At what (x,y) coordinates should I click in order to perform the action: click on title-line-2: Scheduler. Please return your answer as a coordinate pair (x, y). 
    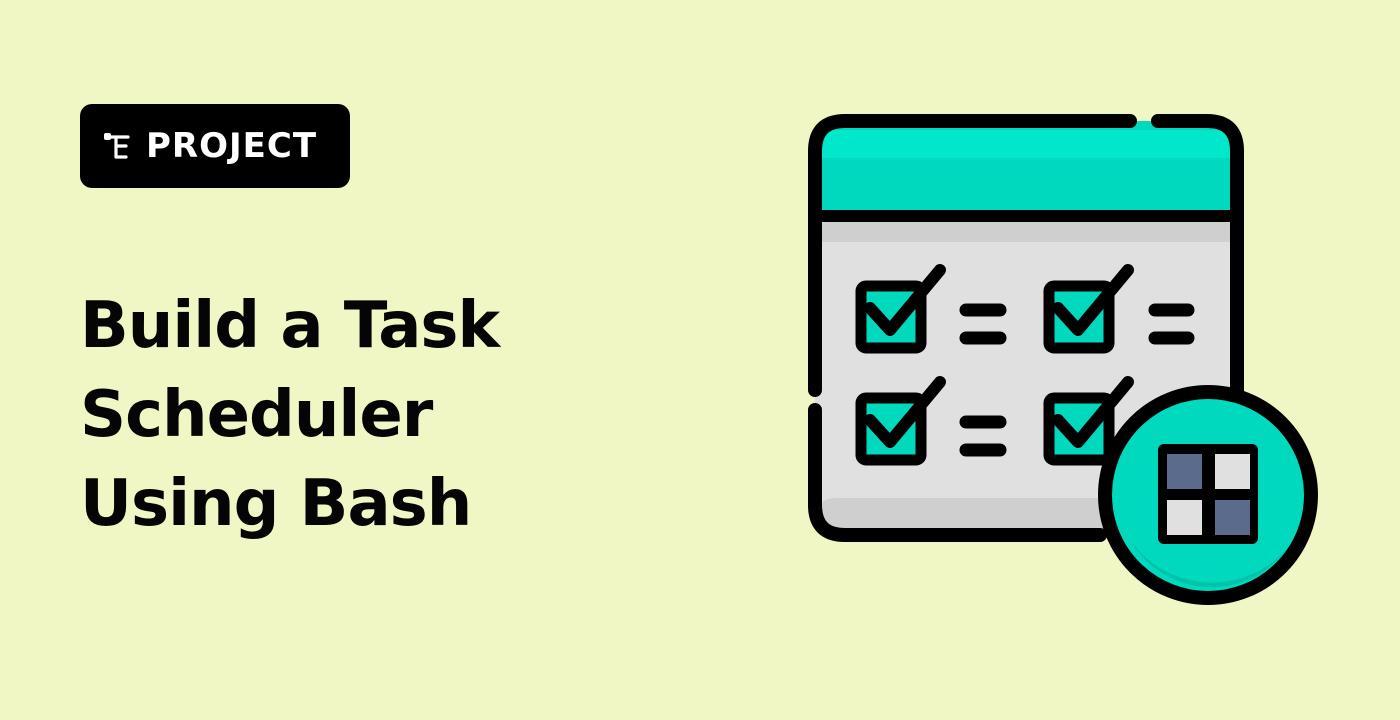
    Looking at the image, I should click on (256, 415).